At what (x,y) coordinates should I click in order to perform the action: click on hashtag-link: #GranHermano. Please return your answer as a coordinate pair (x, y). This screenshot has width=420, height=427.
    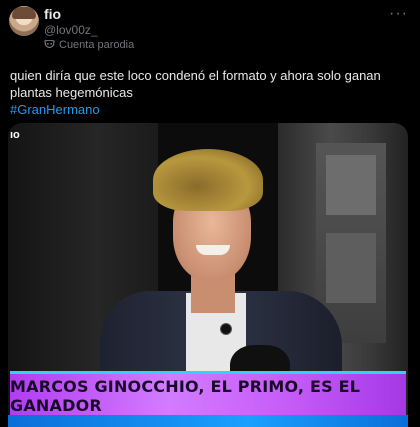
    Looking at the image, I should click on (210, 109).